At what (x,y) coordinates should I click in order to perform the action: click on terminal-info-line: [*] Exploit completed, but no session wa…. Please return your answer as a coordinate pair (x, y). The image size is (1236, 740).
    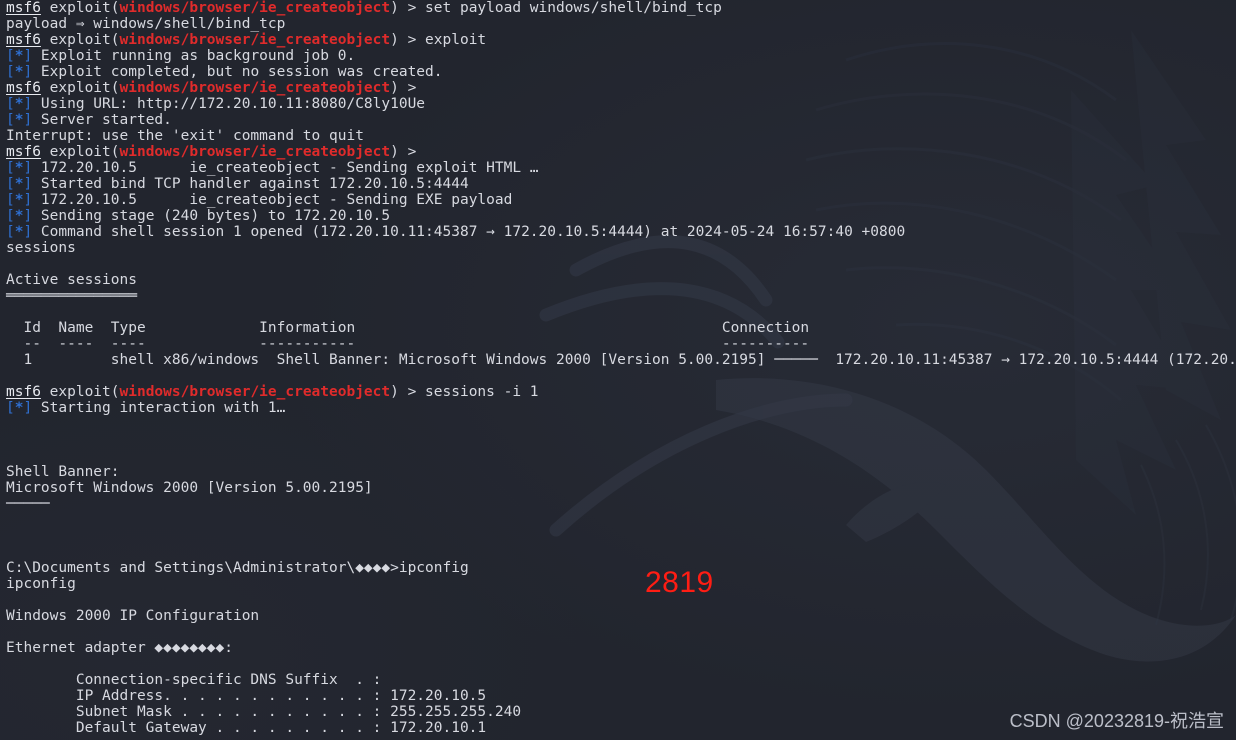
    Looking at the image, I should click on (224, 72).